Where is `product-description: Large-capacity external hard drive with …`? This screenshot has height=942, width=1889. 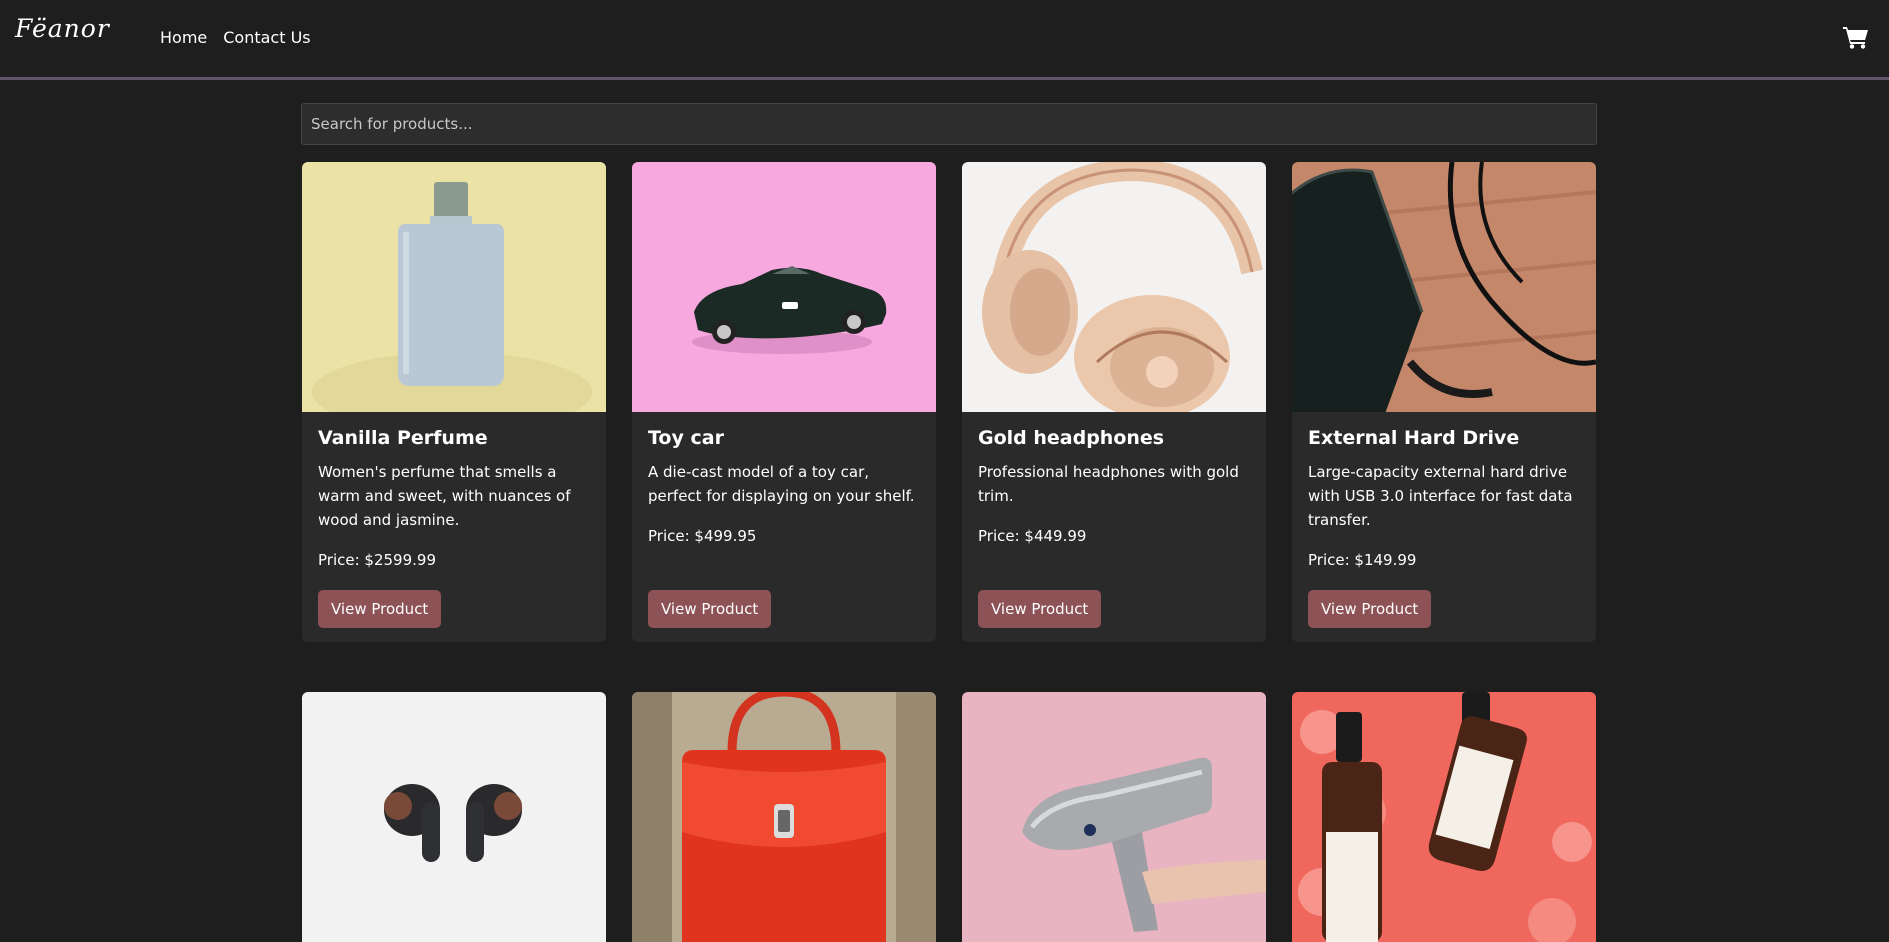 product-description: Large-capacity external hard drive with … is located at coordinates (1440, 496).